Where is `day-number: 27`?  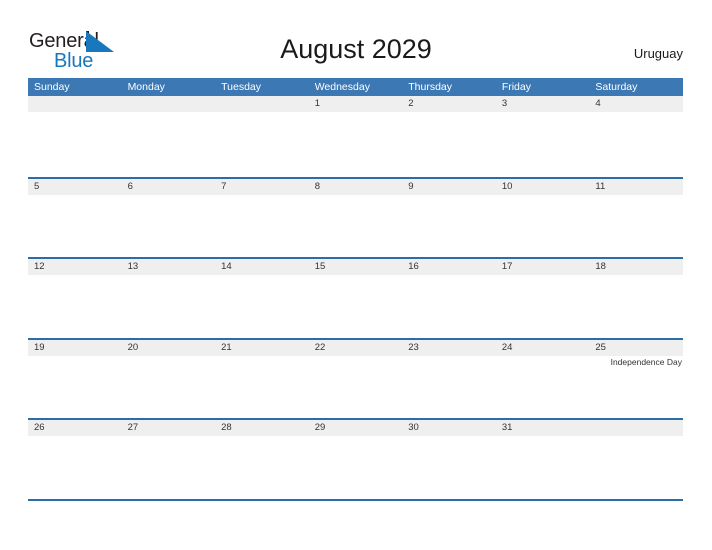 day-number: 27 is located at coordinates (133, 427).